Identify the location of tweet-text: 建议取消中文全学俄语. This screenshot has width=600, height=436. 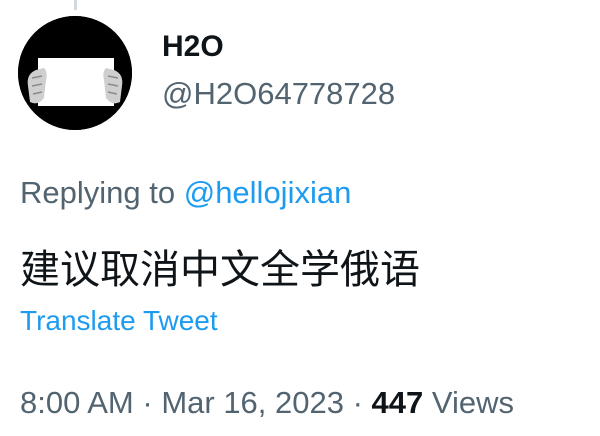
(220, 270).